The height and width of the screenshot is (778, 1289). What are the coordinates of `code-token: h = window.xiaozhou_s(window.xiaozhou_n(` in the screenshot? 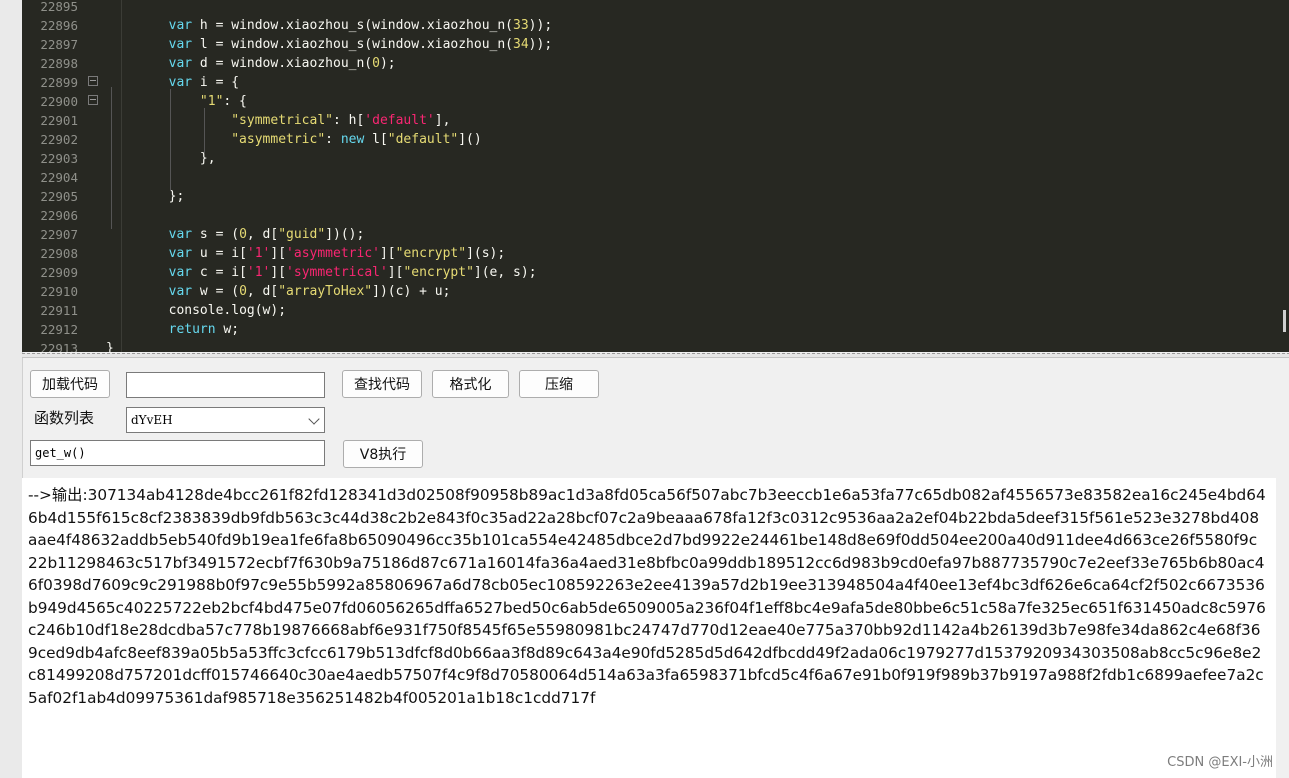 It's located at (353, 25).